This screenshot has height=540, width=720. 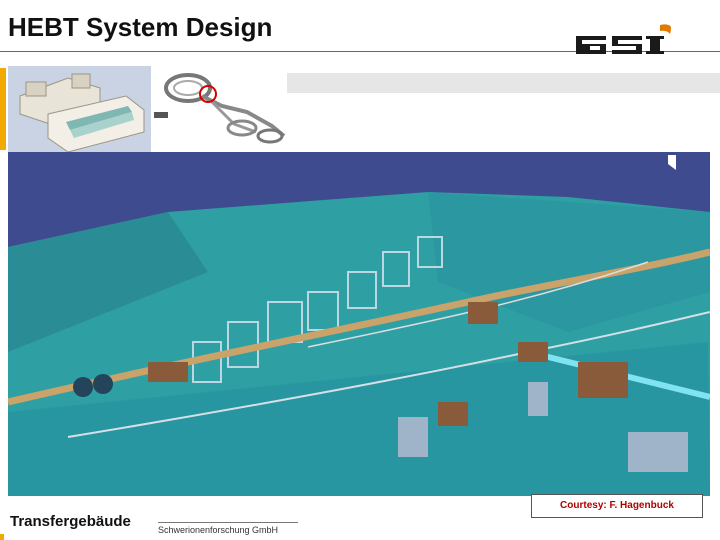 I want to click on slide-title: HEBT System Design, so click(x=140, y=27).